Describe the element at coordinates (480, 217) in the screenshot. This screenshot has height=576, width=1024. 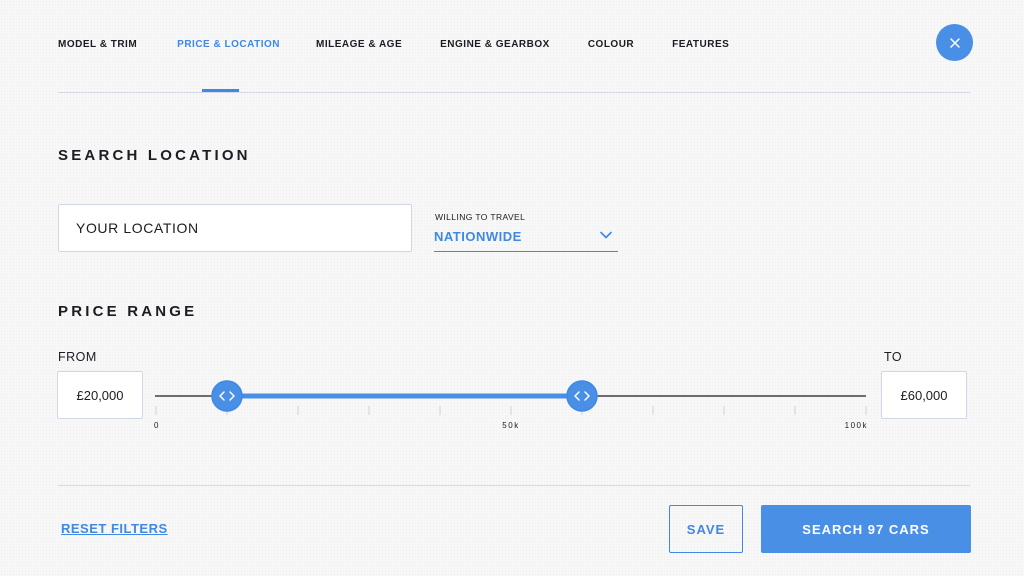
I see `travel-distance-label: WILLING TO TRAVEL` at that location.